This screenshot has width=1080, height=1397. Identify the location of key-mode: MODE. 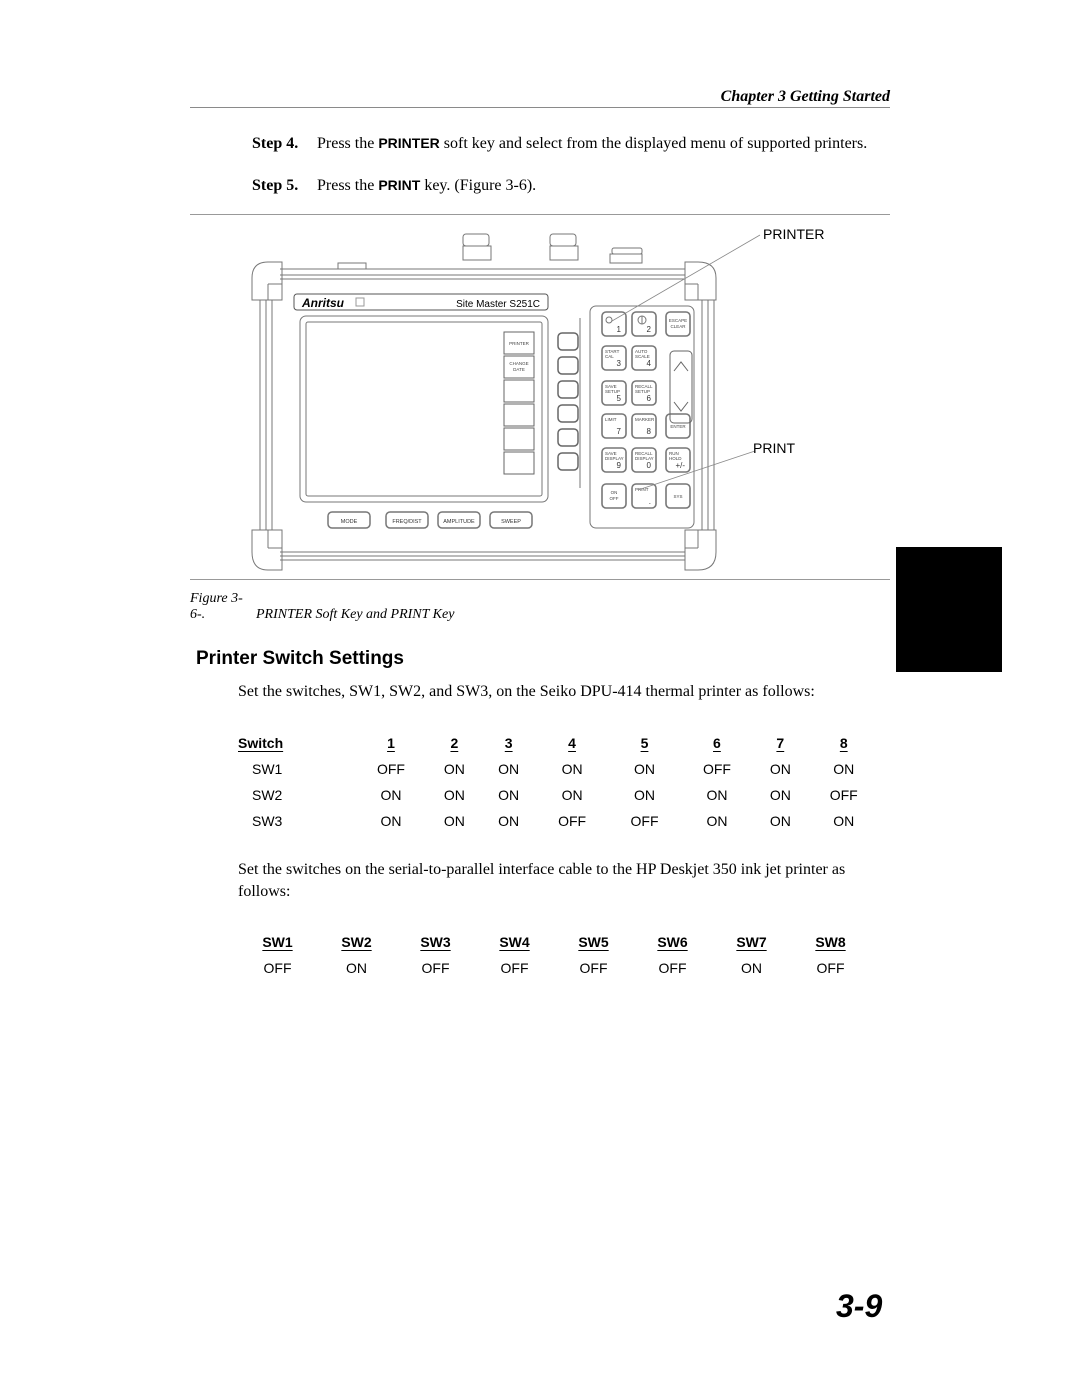
(349, 520).